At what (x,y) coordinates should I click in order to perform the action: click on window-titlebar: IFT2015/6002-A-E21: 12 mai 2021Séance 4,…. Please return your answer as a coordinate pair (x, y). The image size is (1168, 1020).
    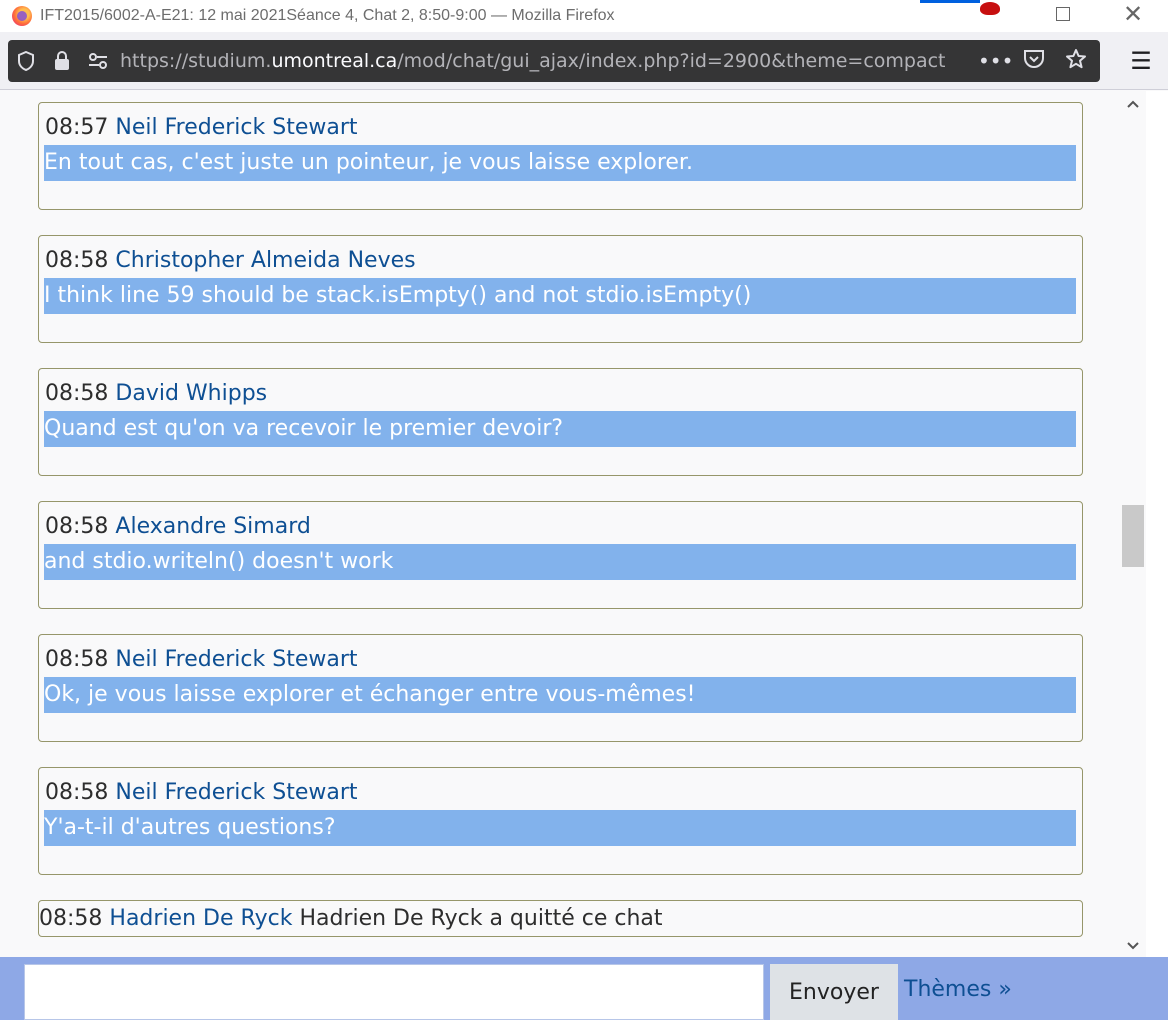
    Looking at the image, I should click on (584, 16).